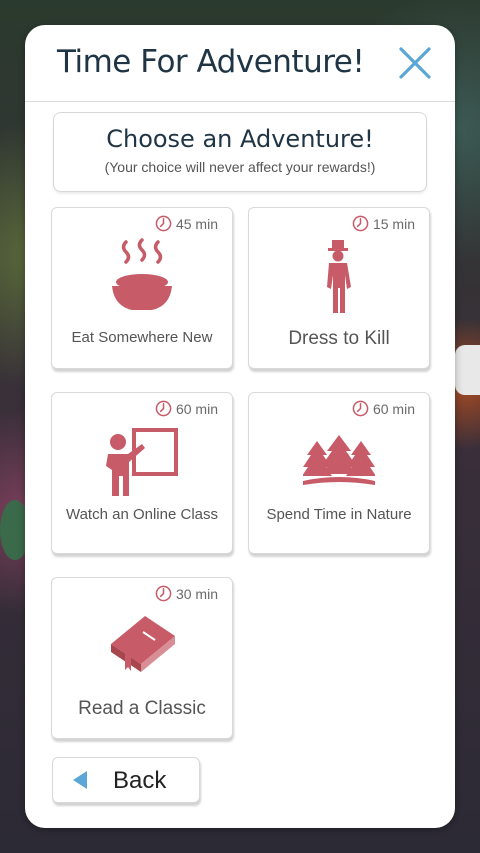 This screenshot has height=853, width=480. Describe the element at coordinates (143, 644) in the screenshot. I see `book-icon` at that location.